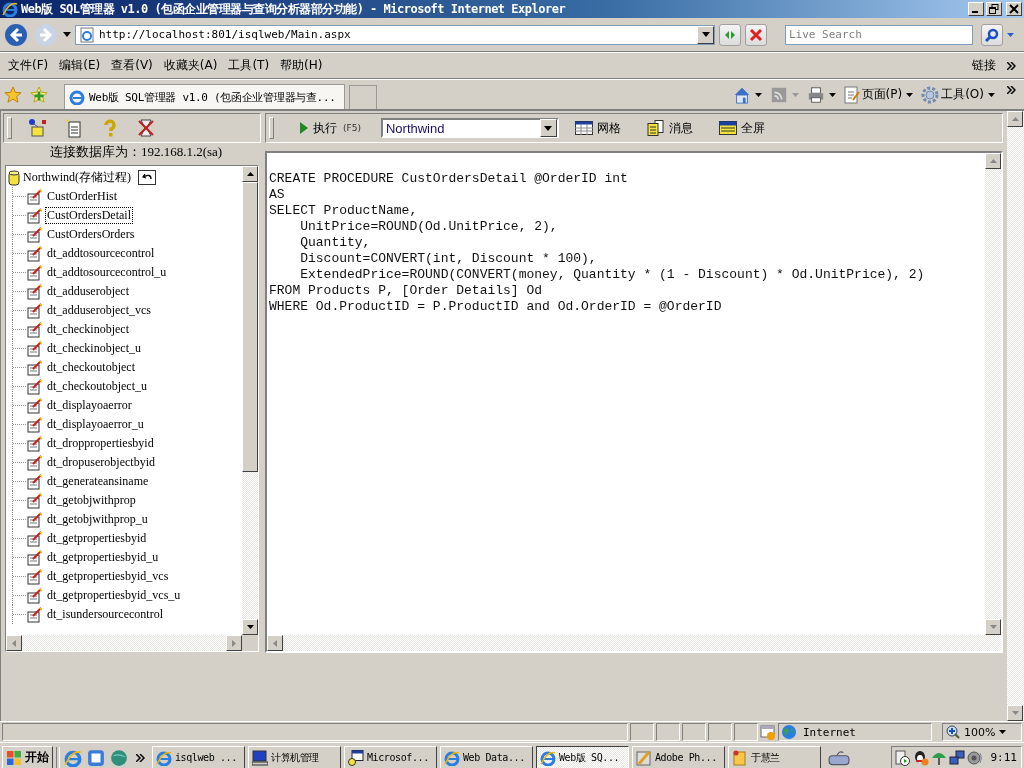 This screenshot has height=768, width=1024. I want to click on table-icon, so click(583, 128).